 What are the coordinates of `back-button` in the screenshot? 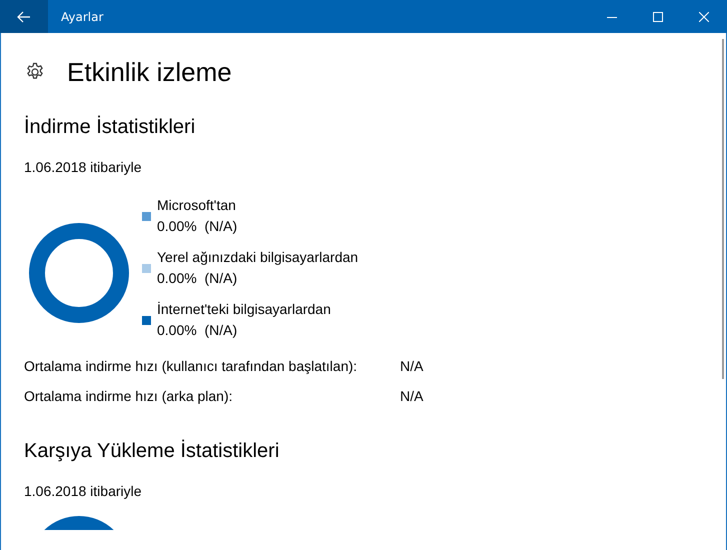 It's located at (24, 16).